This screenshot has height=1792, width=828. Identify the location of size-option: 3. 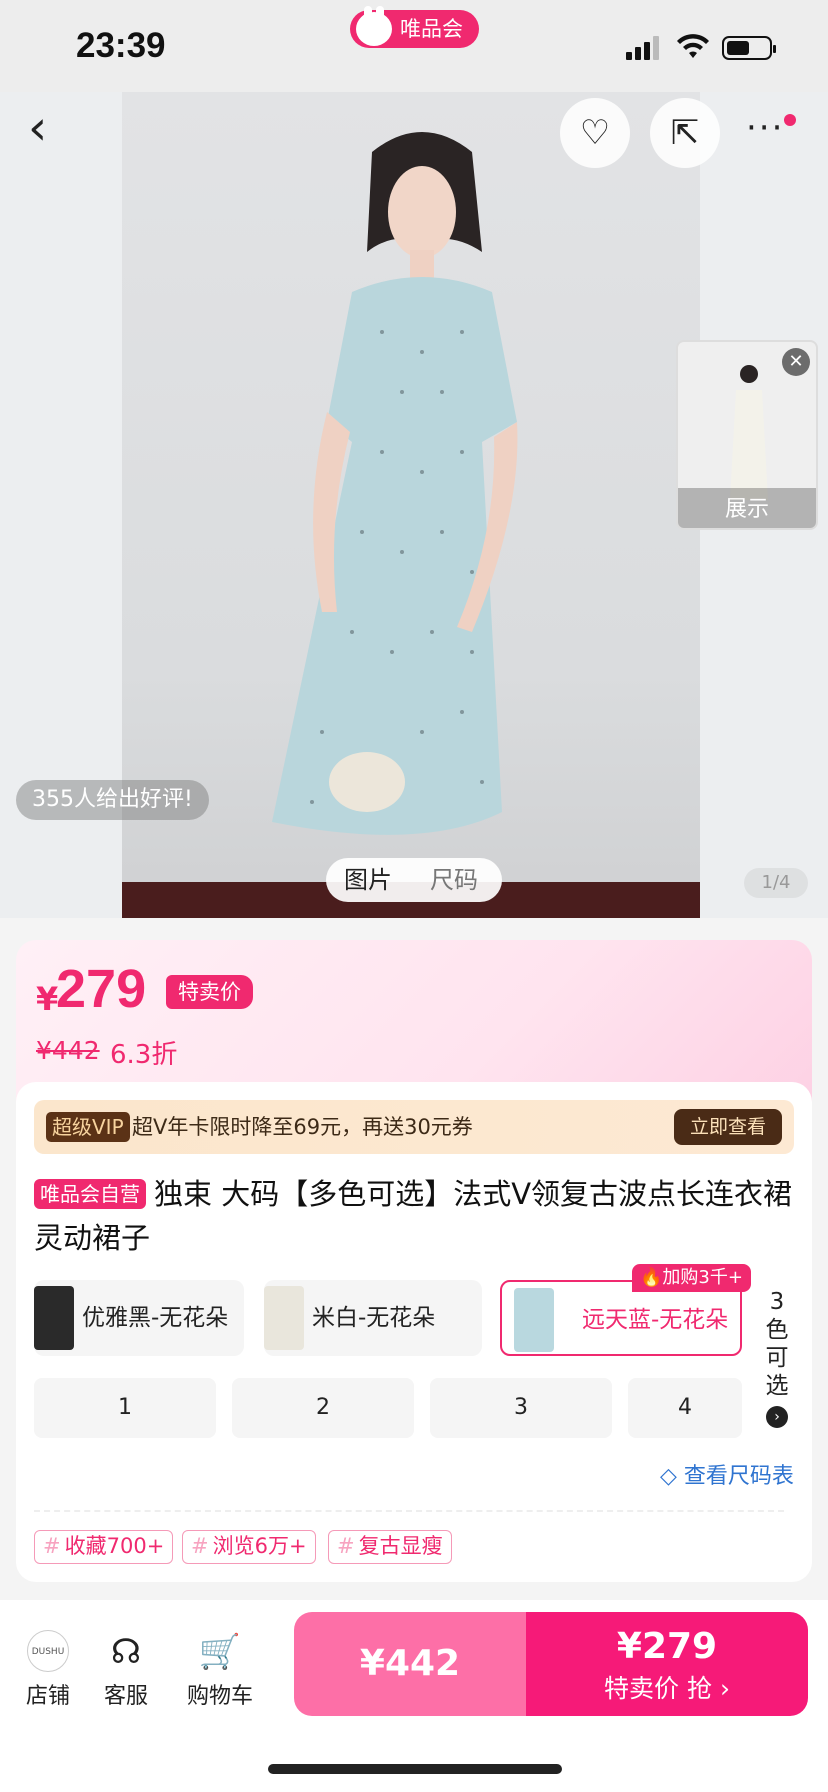
(521, 1408).